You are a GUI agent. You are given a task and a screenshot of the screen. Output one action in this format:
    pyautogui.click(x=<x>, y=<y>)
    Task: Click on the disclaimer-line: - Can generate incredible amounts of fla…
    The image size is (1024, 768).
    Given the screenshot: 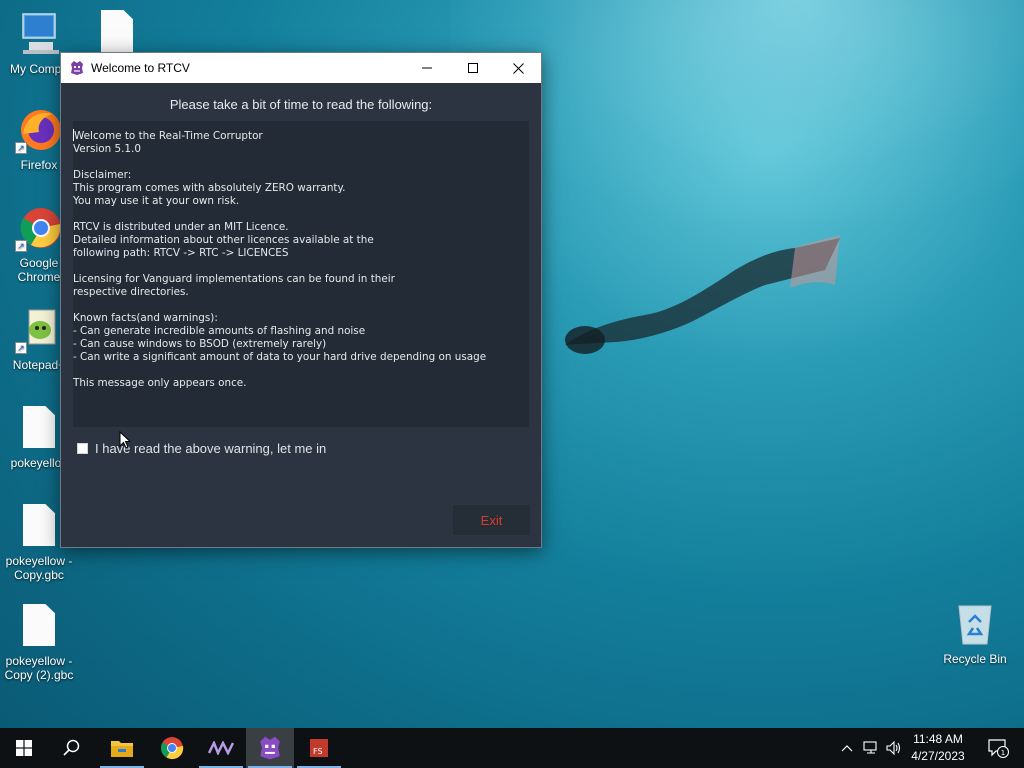 What is the action you would take?
    pyautogui.click(x=219, y=331)
    